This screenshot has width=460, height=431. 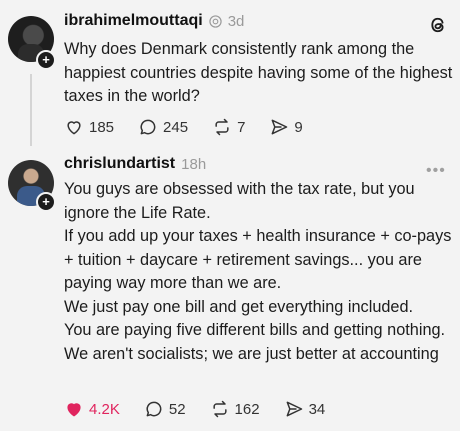 I want to click on share-count: 9, so click(x=298, y=127).